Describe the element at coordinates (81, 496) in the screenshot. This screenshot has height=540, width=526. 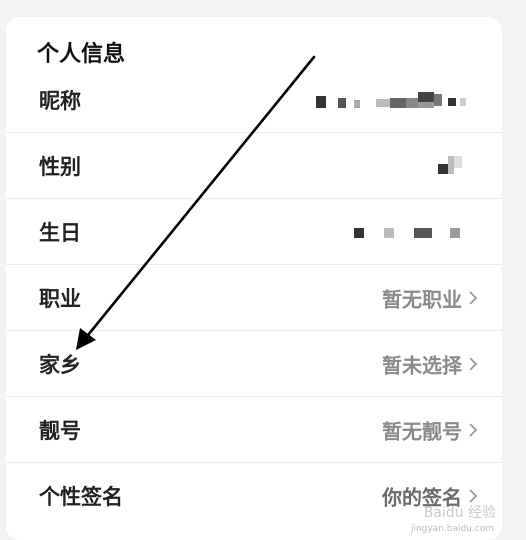
I see `row-label-signature: 个性签名` at that location.